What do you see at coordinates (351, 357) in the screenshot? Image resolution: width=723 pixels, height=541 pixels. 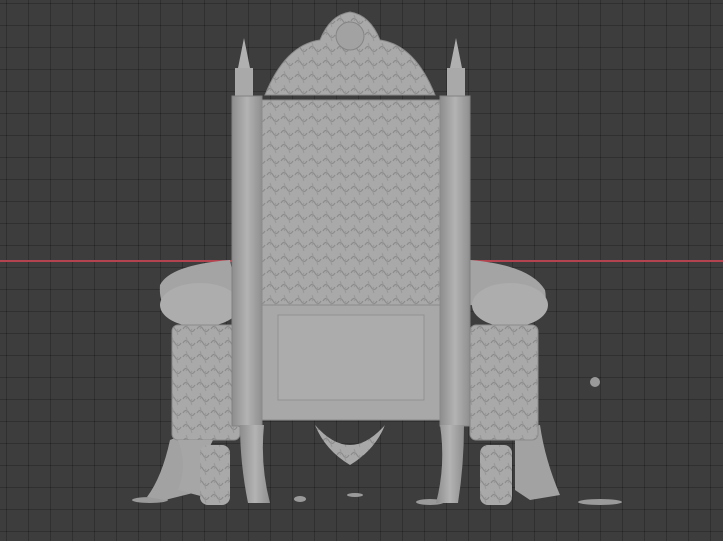 I see `seat-back-inset` at bounding box center [351, 357].